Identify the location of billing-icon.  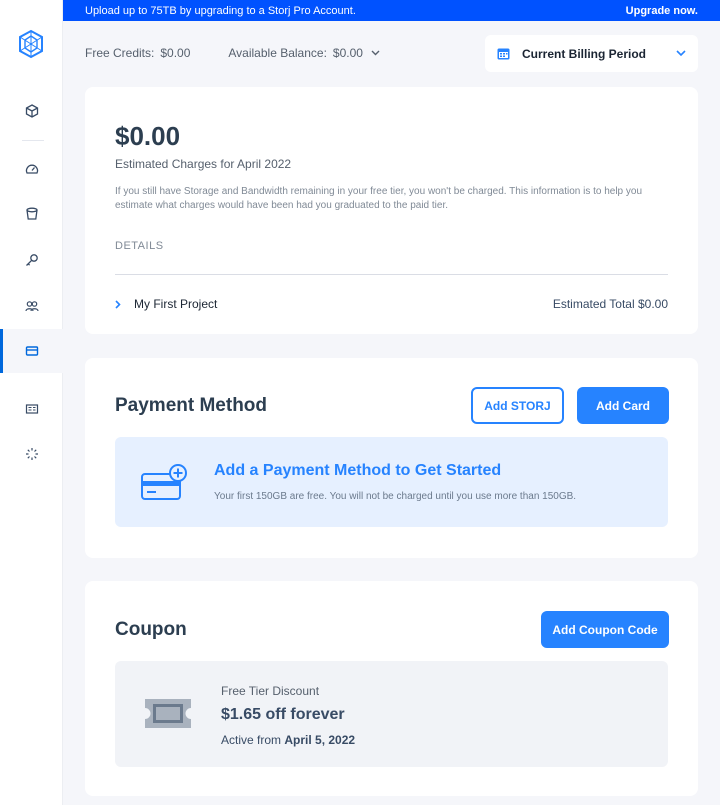
(31, 351).